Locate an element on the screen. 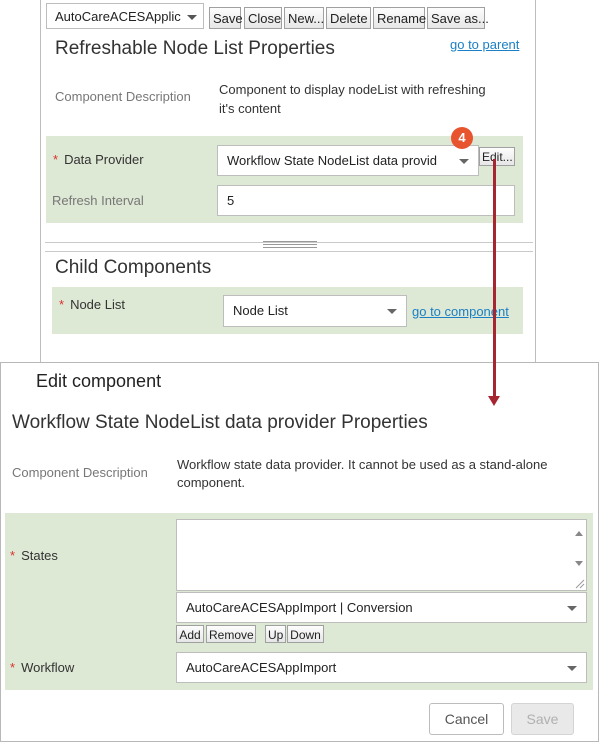 Image resolution: width=599 pixels, height=742 pixels. node-list-label-text: Node List is located at coordinates (97, 304).